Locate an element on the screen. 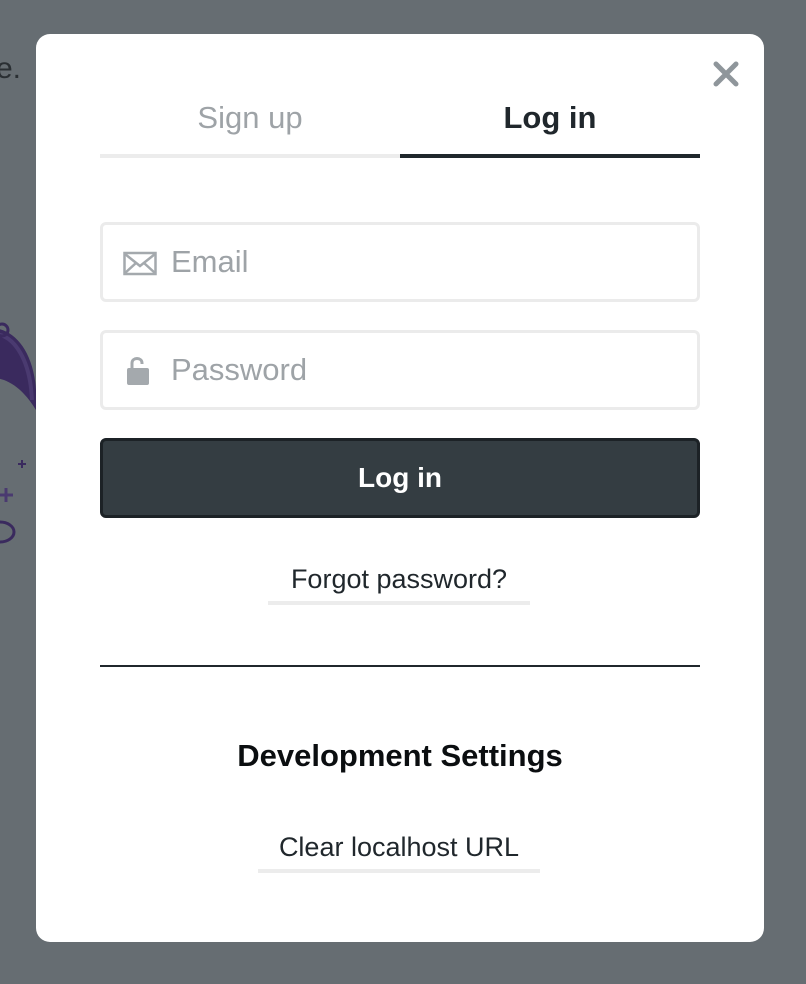  envelope-icon is located at coordinates (140, 263).